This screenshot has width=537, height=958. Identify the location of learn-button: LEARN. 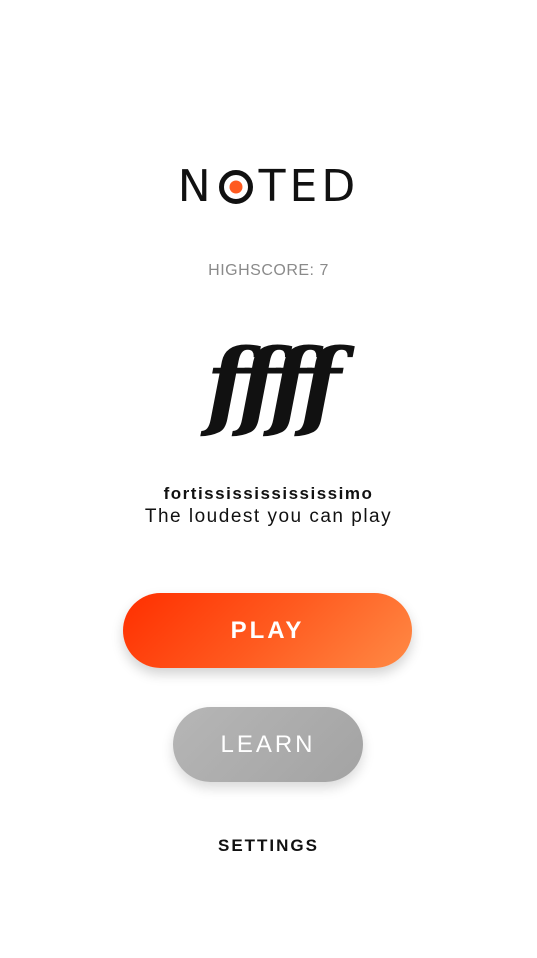
(268, 744).